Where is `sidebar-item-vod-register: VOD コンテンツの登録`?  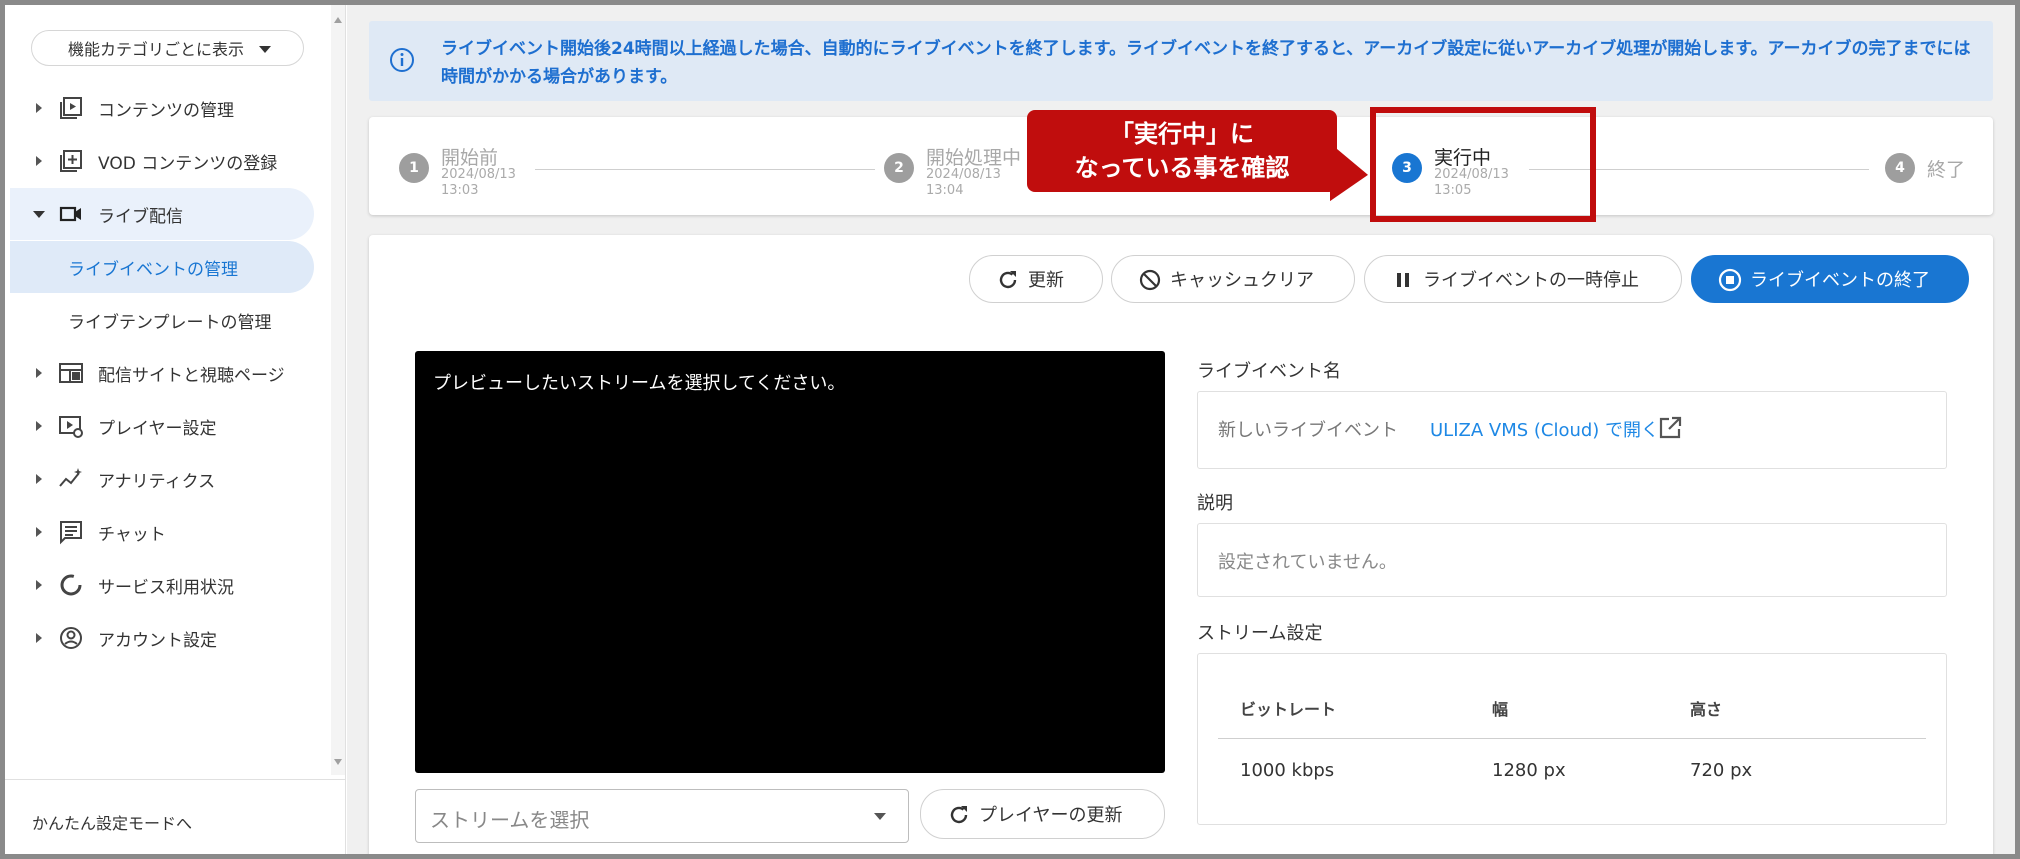 sidebar-item-vod-register: VOD コンテンツの登録 is located at coordinates (165, 161).